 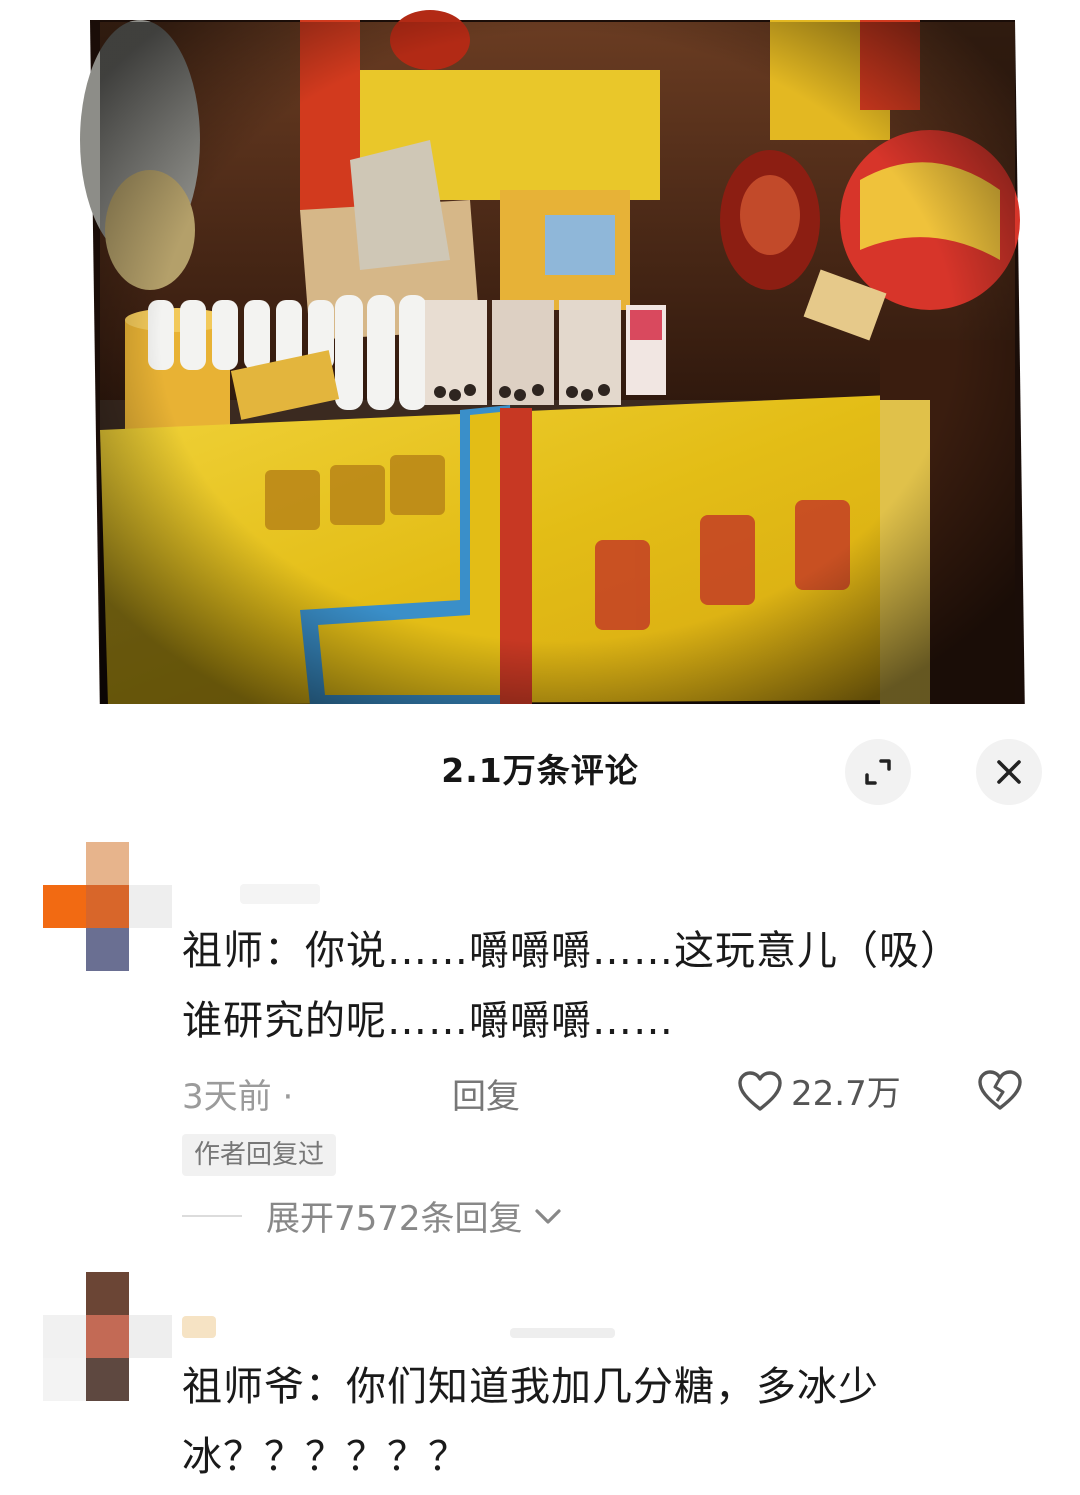 I want to click on like-count: 22.7万, so click(x=846, y=1094).